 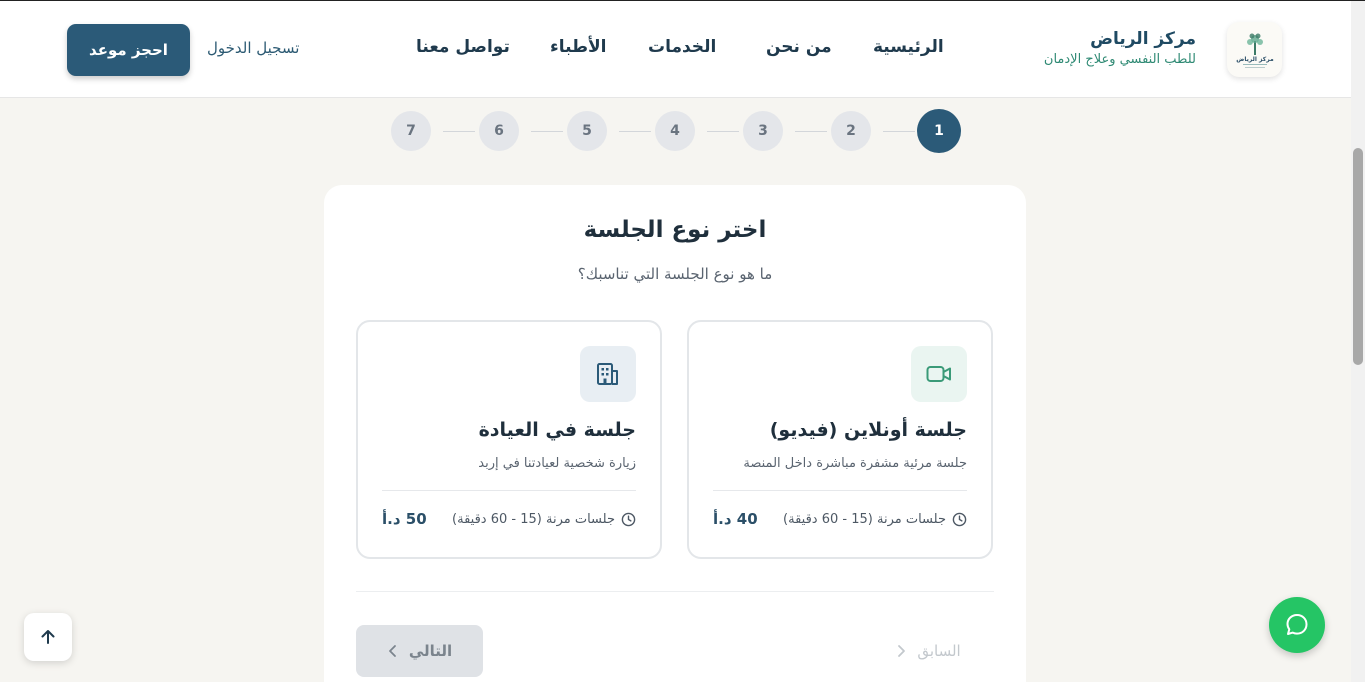 What do you see at coordinates (578, 47) in the screenshot?
I see `nav-item-doctors: الأطباء` at bounding box center [578, 47].